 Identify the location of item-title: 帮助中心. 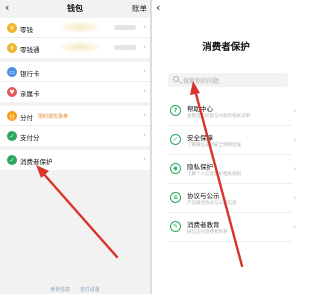
(200, 109).